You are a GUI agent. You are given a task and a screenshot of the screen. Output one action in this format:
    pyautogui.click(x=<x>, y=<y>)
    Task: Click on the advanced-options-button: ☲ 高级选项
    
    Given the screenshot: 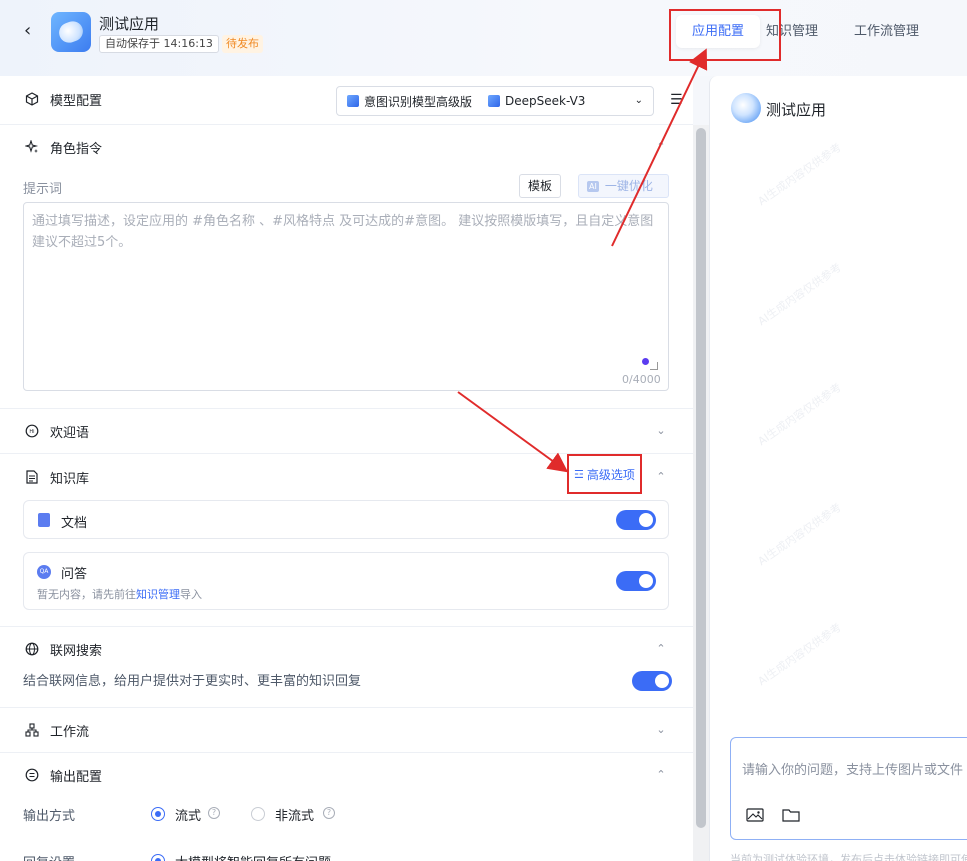 What is the action you would take?
    pyautogui.click(x=604, y=474)
    